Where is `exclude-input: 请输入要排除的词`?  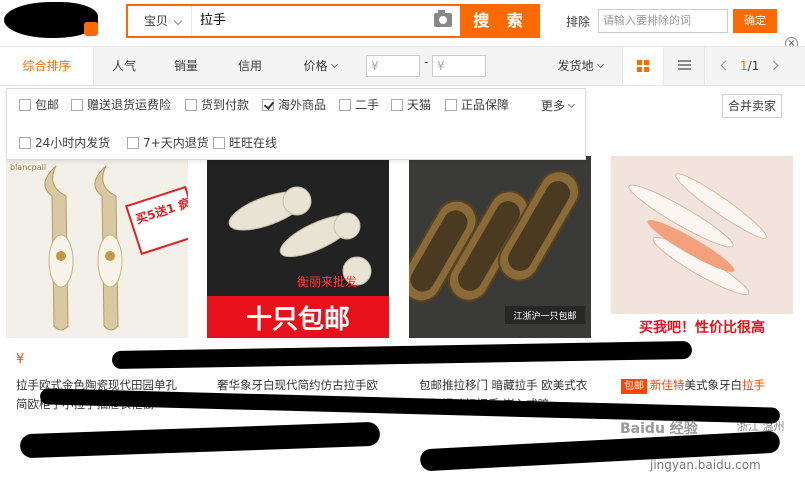
exclude-input: 请输入要排除的词 is located at coordinates (663, 21).